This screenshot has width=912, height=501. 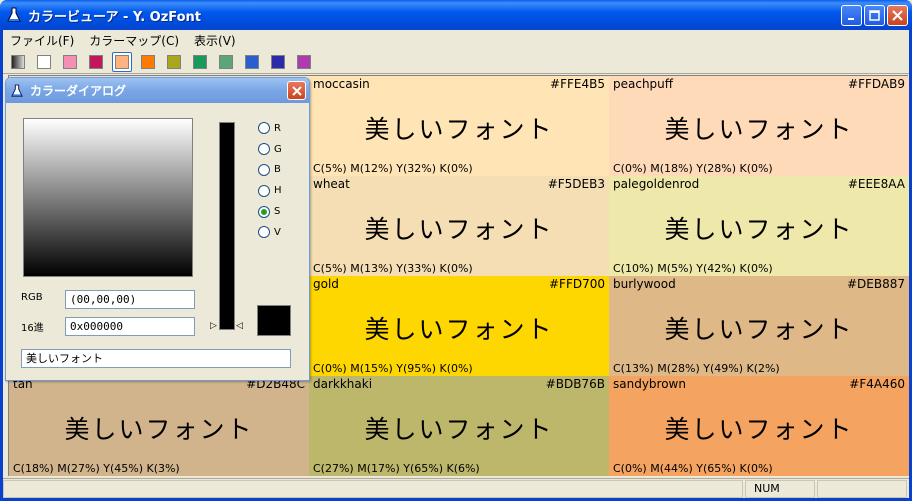 I want to click on color-hex: #F5DEB3, so click(x=576, y=184).